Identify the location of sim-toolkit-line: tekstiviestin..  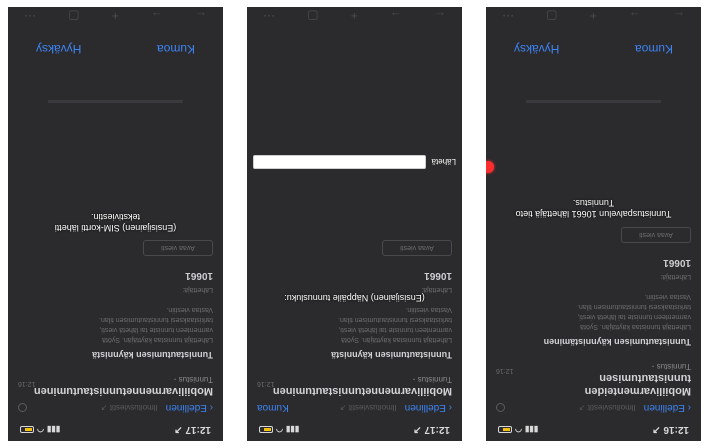
(115, 217).